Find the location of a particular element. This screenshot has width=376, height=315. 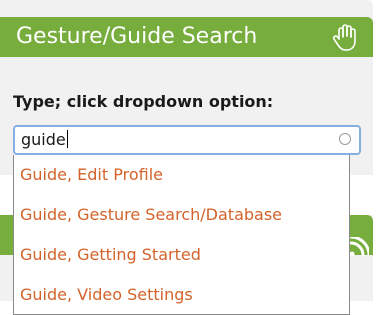

rss-icon is located at coordinates (358, 248).